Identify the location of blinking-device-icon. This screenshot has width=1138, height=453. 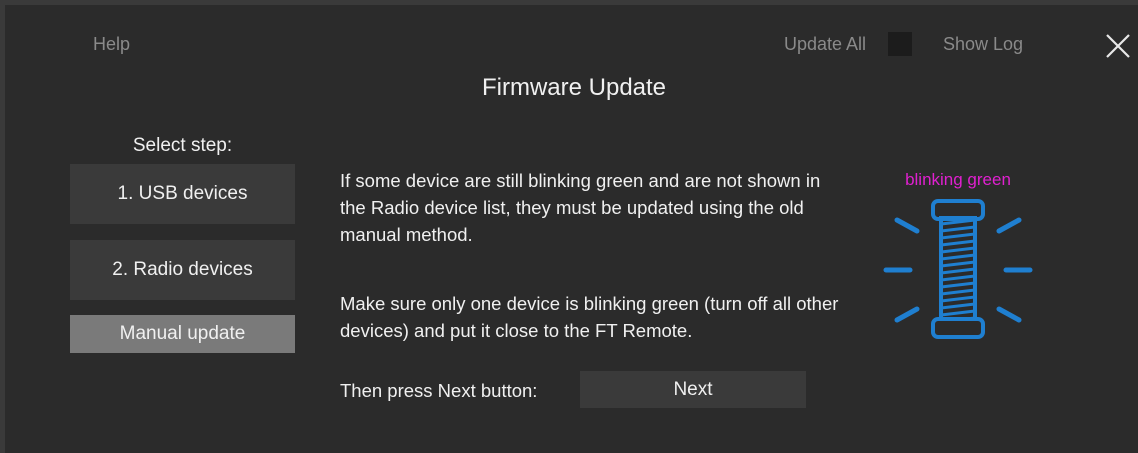
(958, 269).